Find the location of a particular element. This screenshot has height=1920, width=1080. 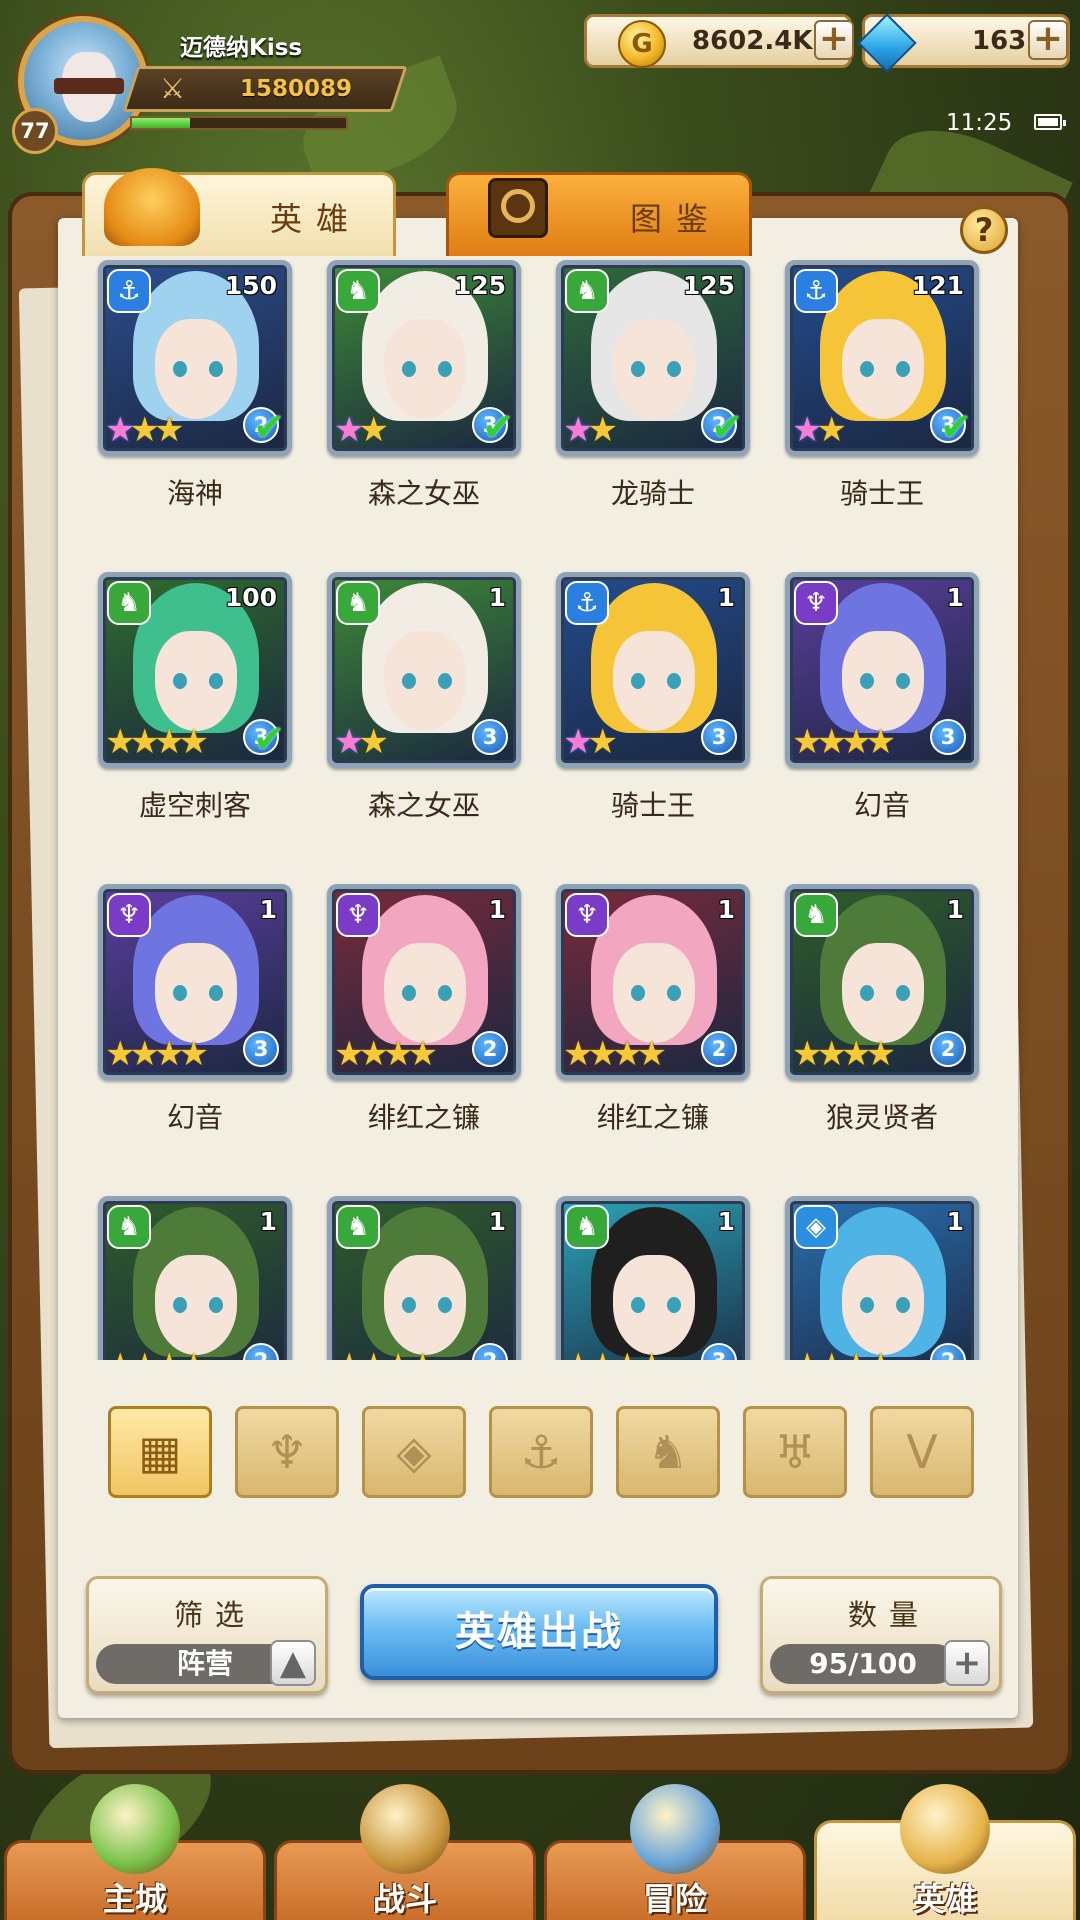

hero-level: 125 is located at coordinates (708, 285).